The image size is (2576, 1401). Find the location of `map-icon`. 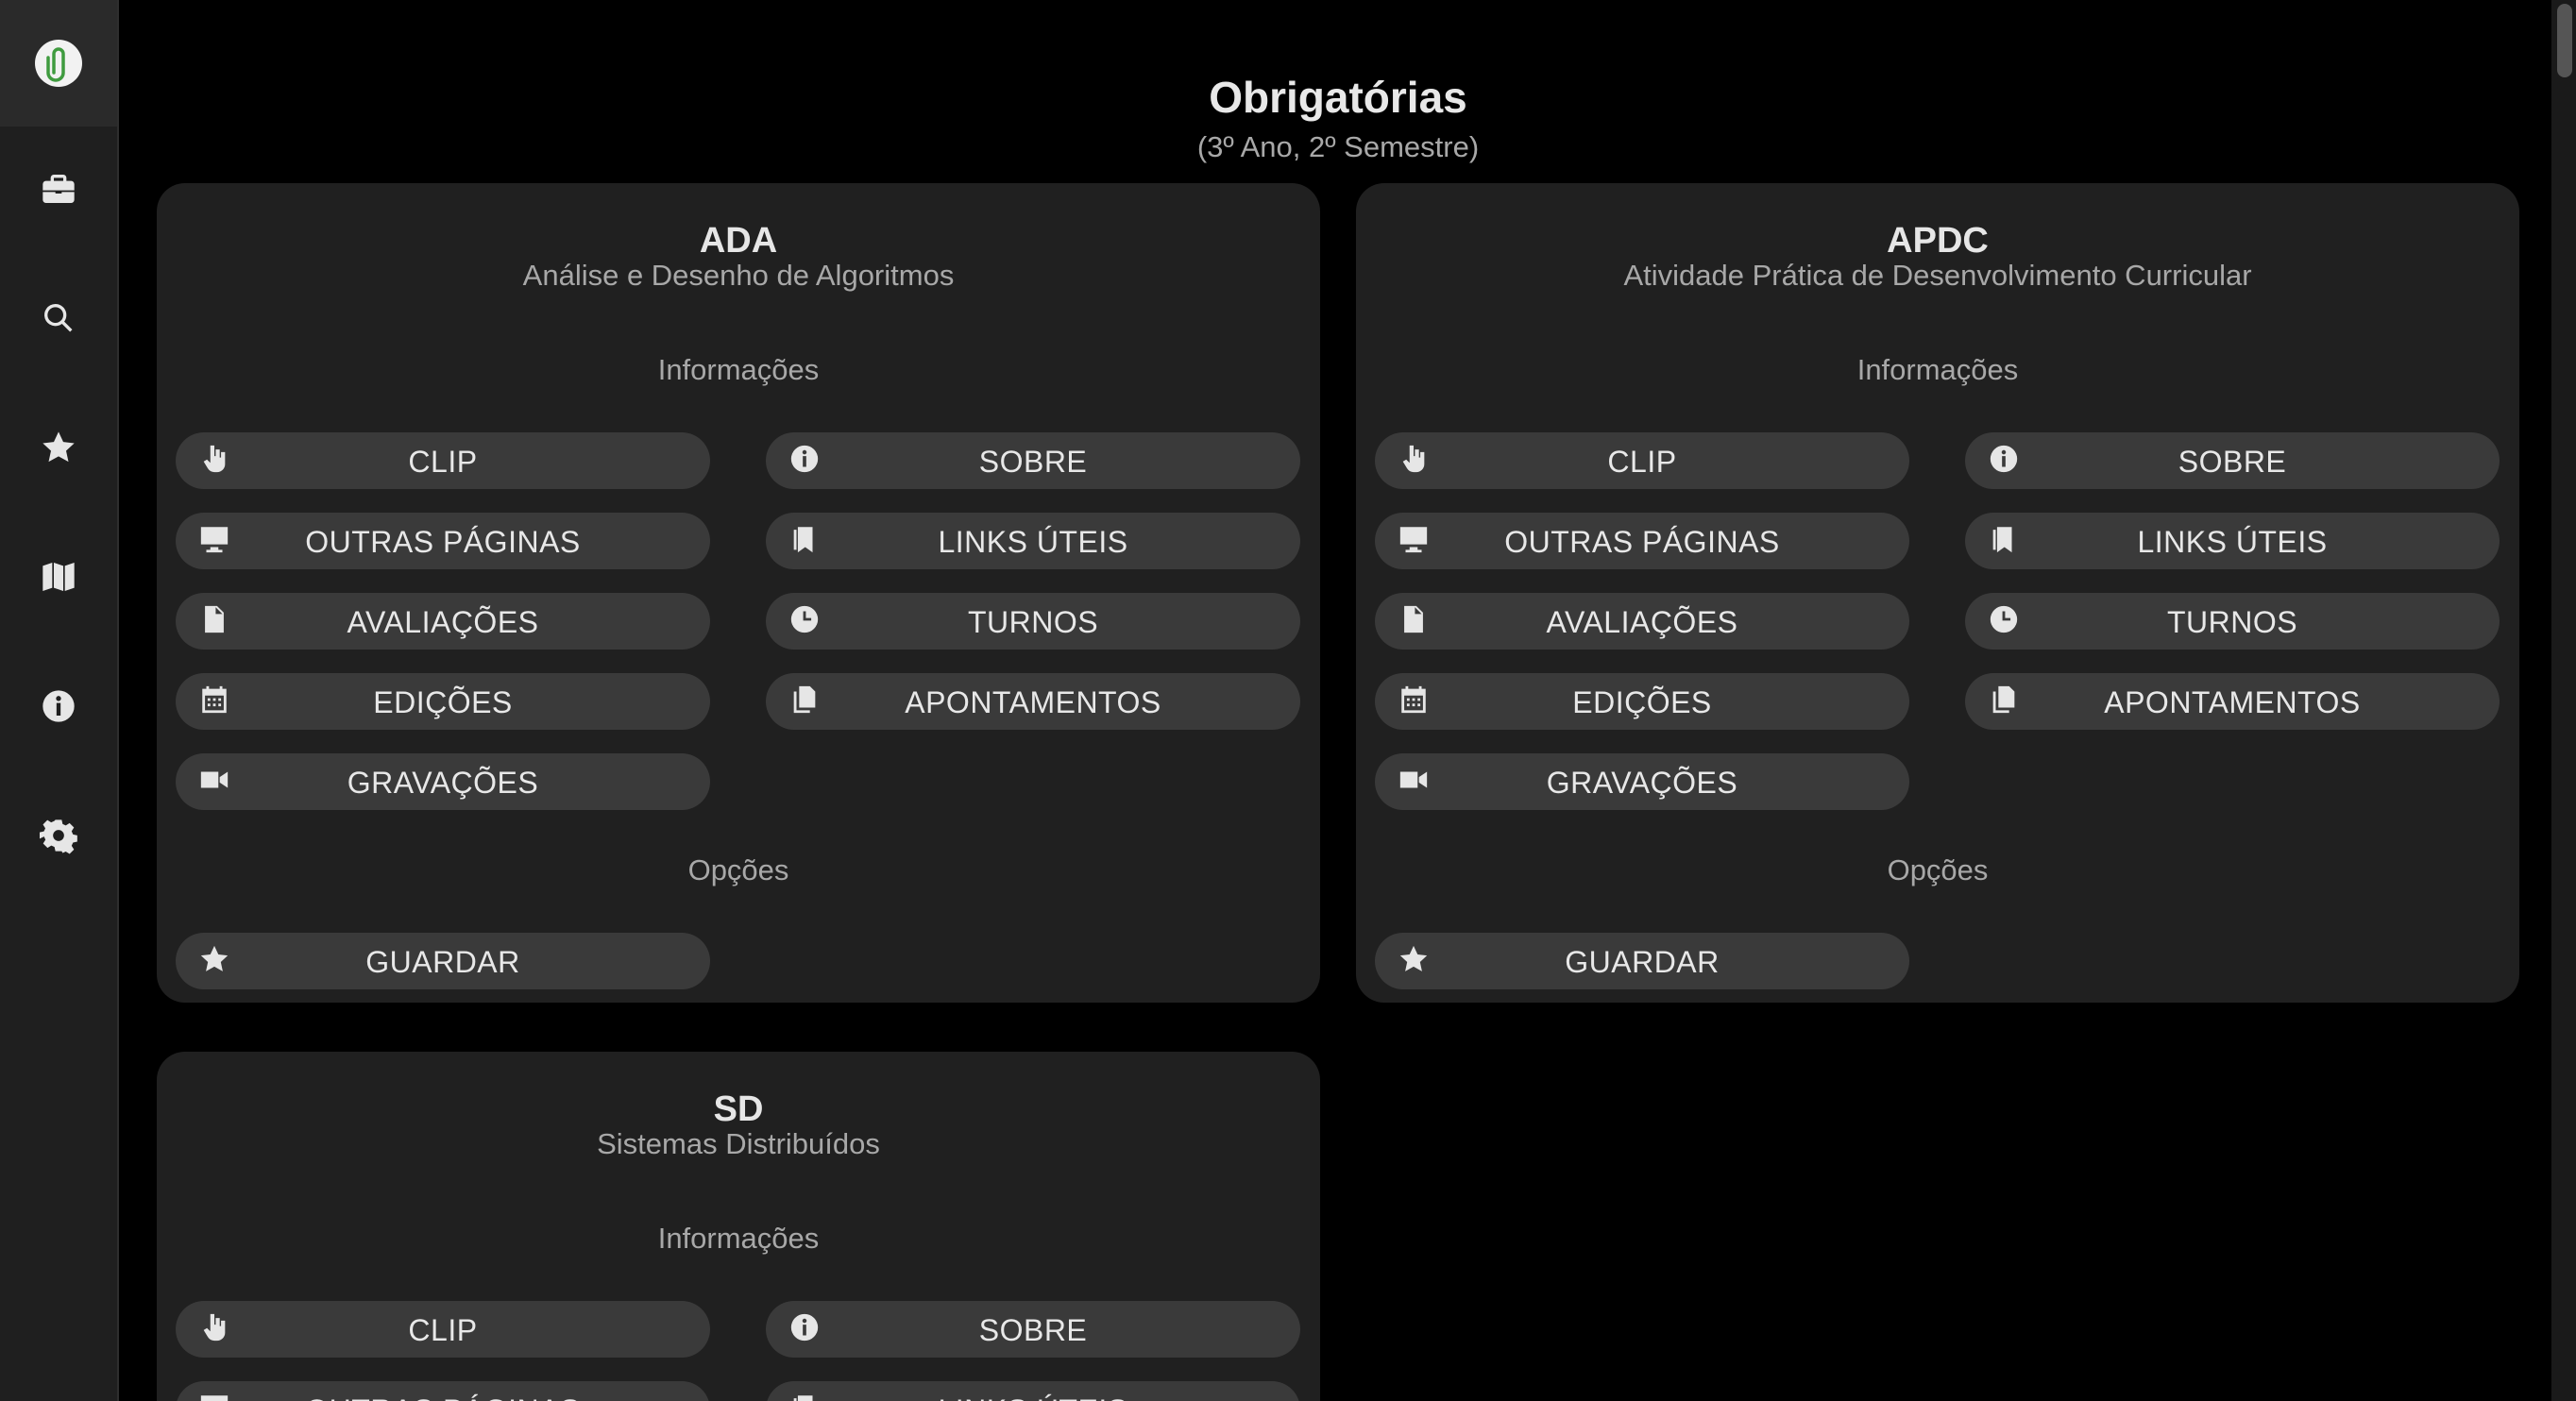

map-icon is located at coordinates (58, 577).